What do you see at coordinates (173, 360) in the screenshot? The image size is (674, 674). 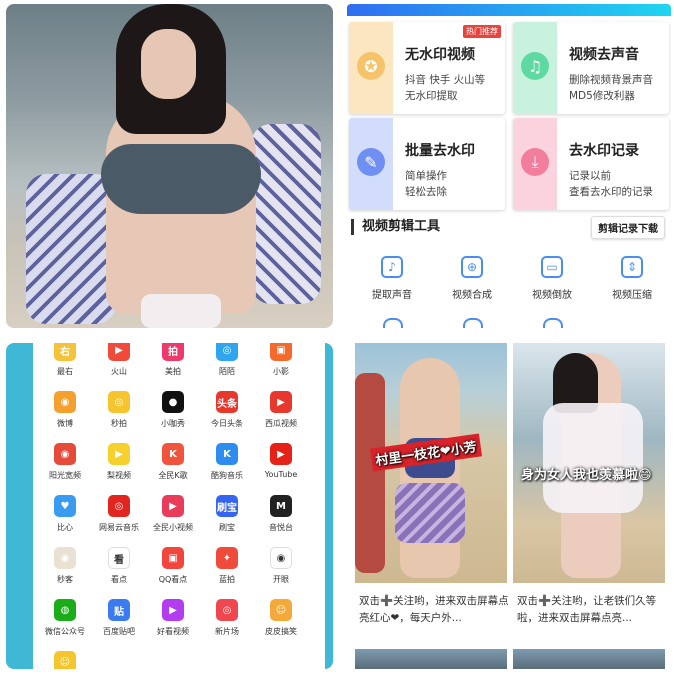 I see `app-item: 拍美拍` at bounding box center [173, 360].